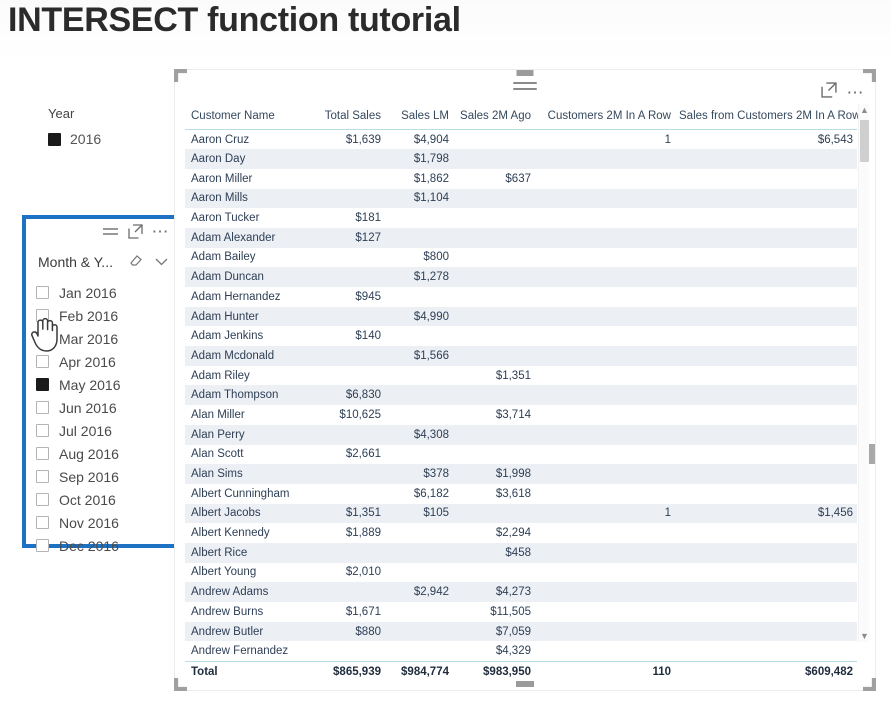 The height and width of the screenshot is (713, 891). What do you see at coordinates (521, 513) in the screenshot?
I see `table-row: Albert Jacobs $1,351 $105 1 $1,456` at bounding box center [521, 513].